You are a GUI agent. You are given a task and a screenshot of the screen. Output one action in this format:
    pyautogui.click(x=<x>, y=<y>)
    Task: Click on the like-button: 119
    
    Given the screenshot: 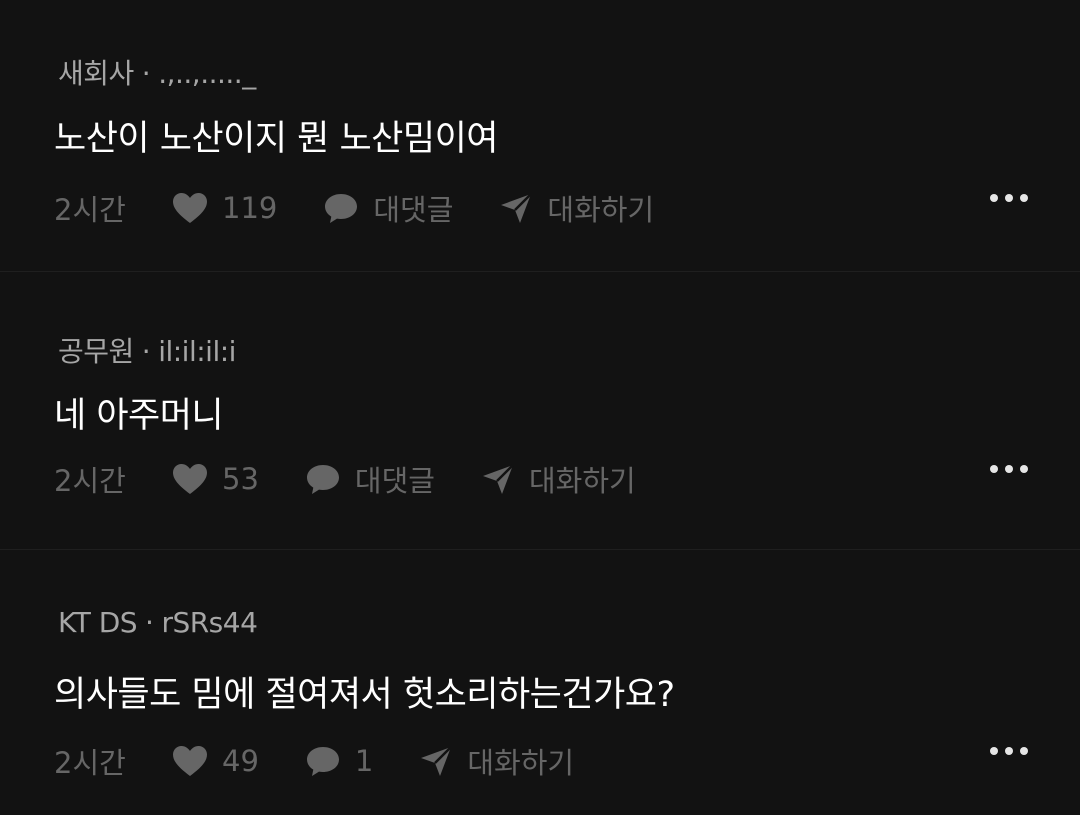 What is the action you would take?
    pyautogui.click(x=224, y=208)
    